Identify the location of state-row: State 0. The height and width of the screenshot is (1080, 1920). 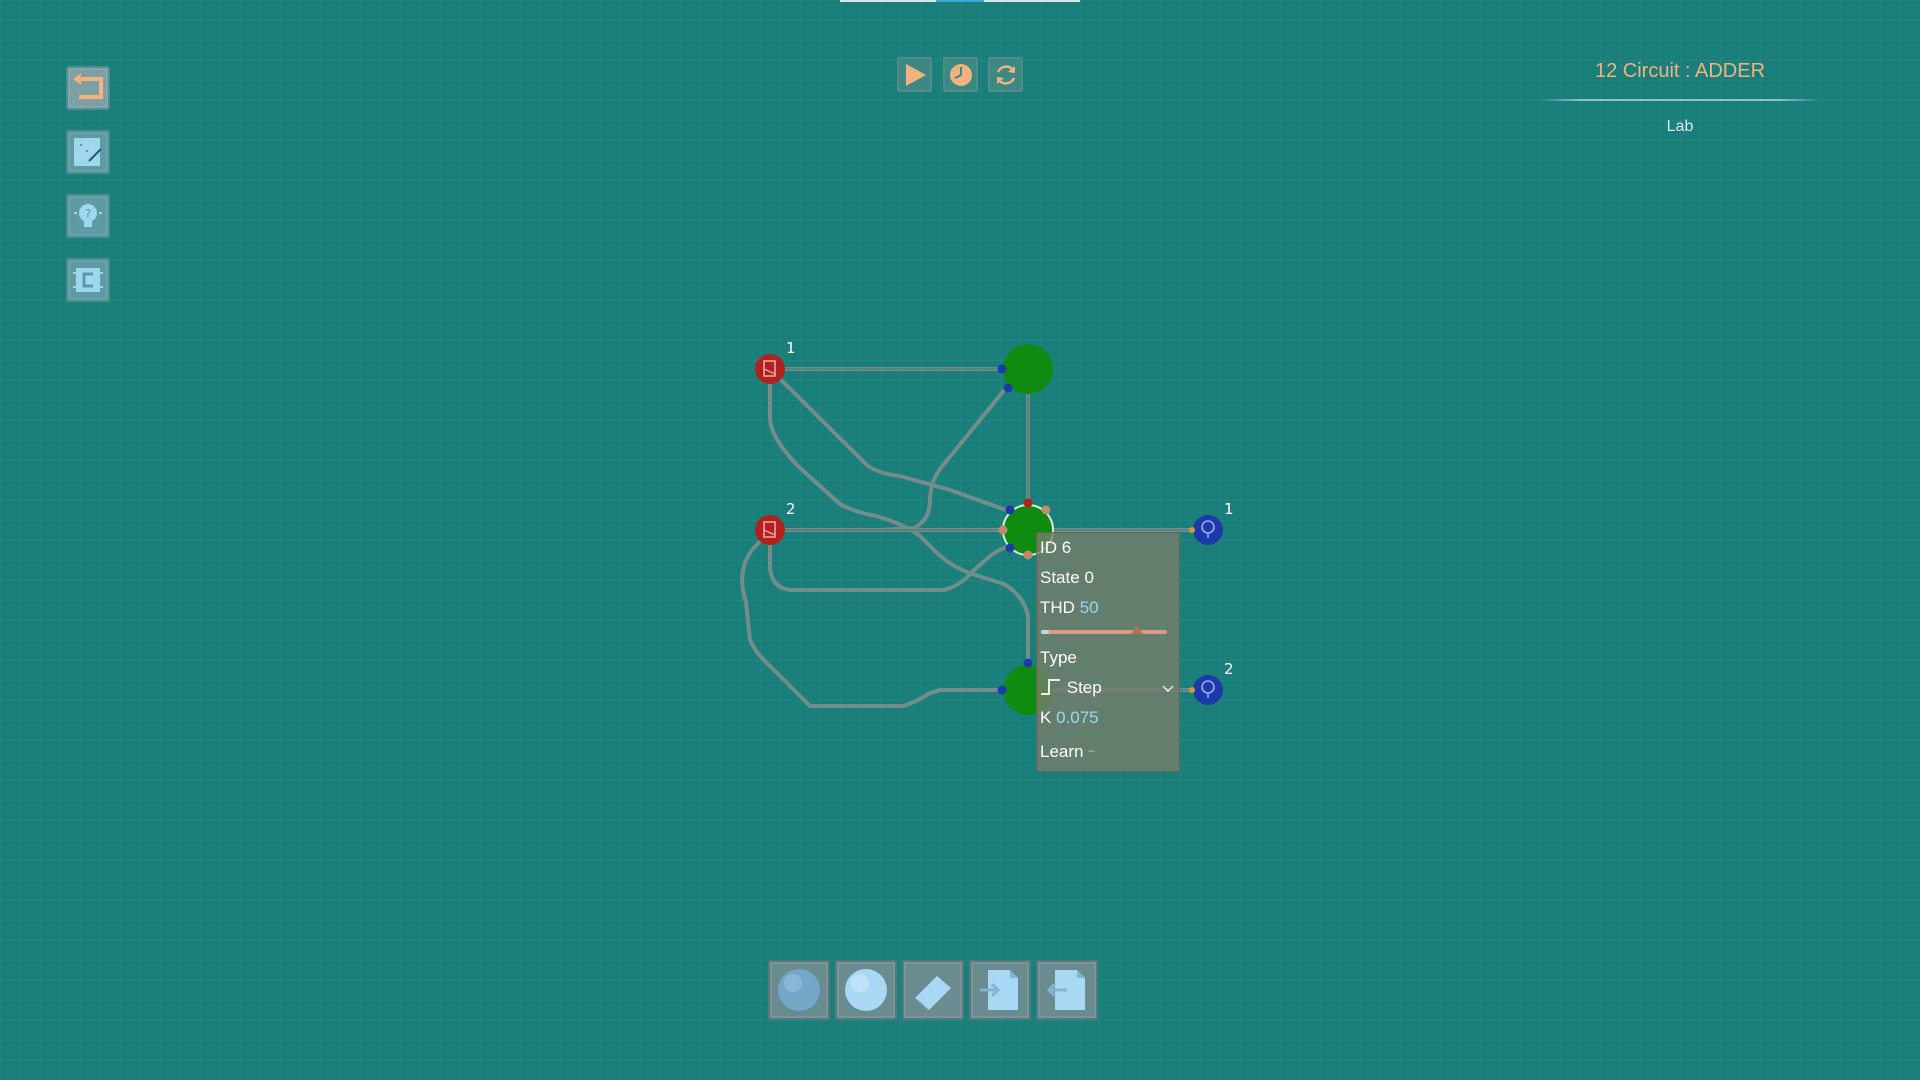
(1067, 578).